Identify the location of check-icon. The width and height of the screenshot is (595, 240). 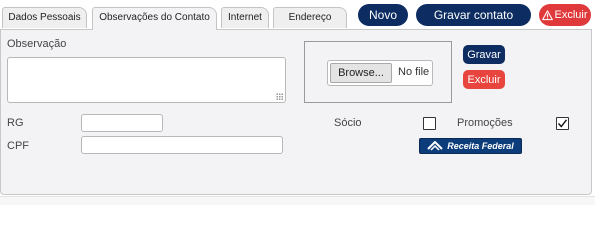
(562, 123).